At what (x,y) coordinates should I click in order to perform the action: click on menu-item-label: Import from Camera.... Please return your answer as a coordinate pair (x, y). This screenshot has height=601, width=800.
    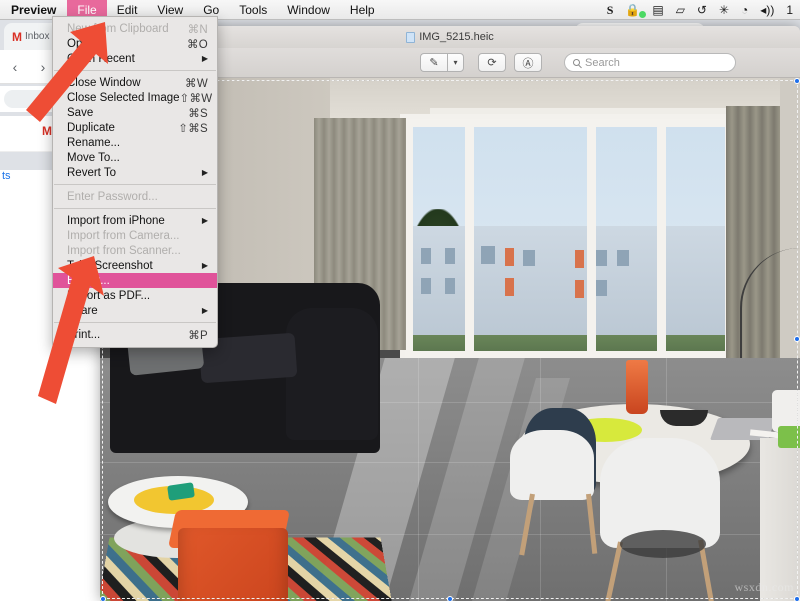
    Looking at the image, I should click on (123, 235).